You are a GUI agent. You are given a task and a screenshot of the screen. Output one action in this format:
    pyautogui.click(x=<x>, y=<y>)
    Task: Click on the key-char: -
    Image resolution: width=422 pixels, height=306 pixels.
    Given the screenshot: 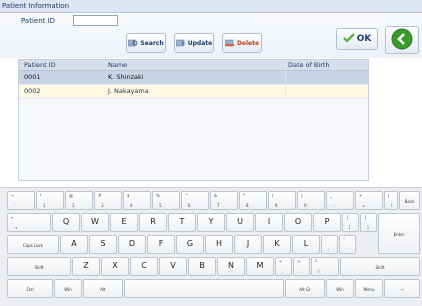 What is the action you would take?
    pyautogui.click(x=334, y=205)
    